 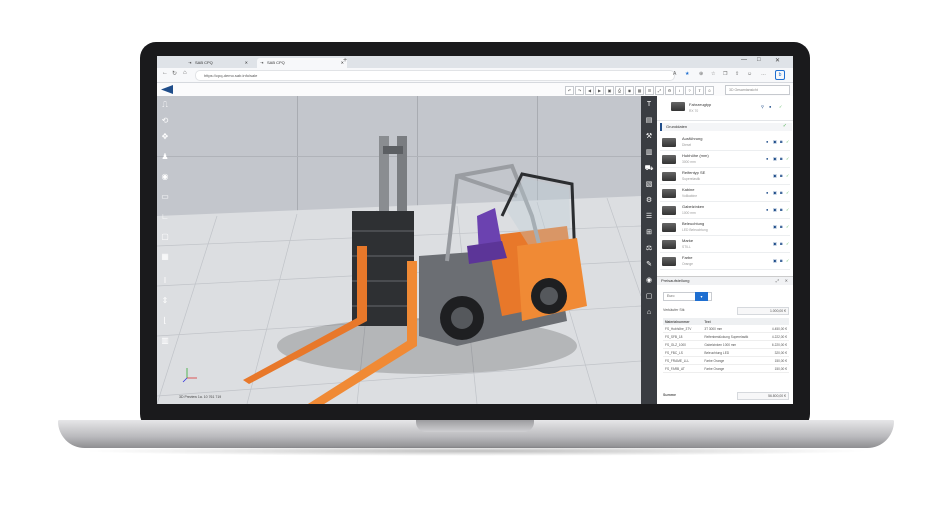 I want to click on close-icon: ✕, so click(x=786, y=280).